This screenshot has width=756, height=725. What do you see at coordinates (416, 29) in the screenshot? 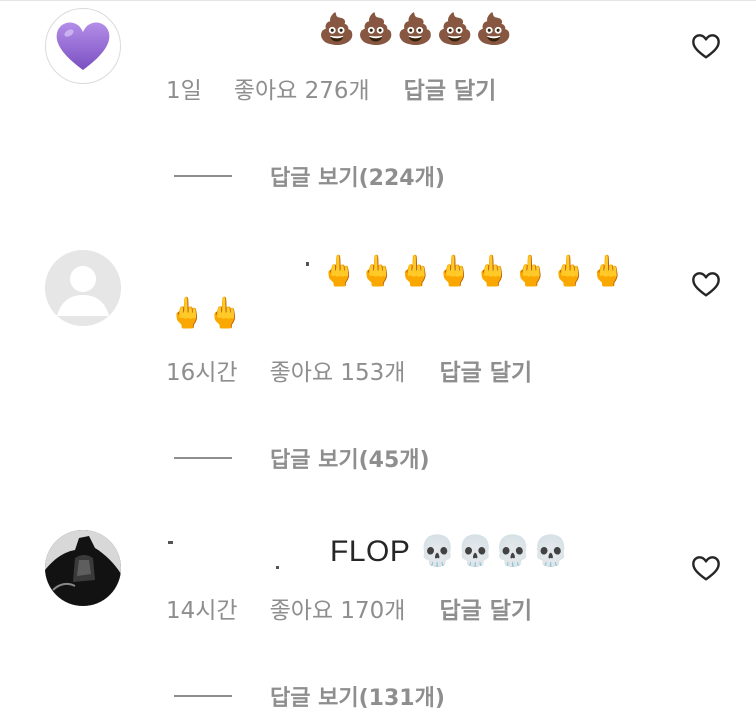
I see `comment-text: 💩💩💩💩💩` at bounding box center [416, 29].